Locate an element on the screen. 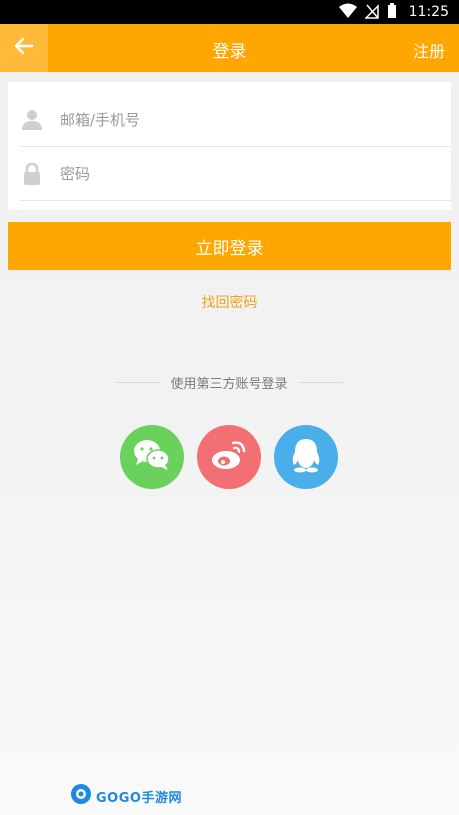  status-time: 11:25 is located at coordinates (428, 12).